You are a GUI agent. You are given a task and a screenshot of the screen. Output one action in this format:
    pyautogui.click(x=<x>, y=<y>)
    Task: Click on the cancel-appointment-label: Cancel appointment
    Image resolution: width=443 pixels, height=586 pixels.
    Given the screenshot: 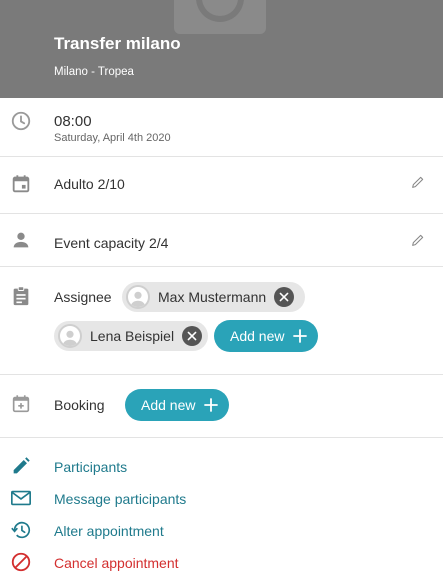 What is the action you would take?
    pyautogui.click(x=116, y=563)
    